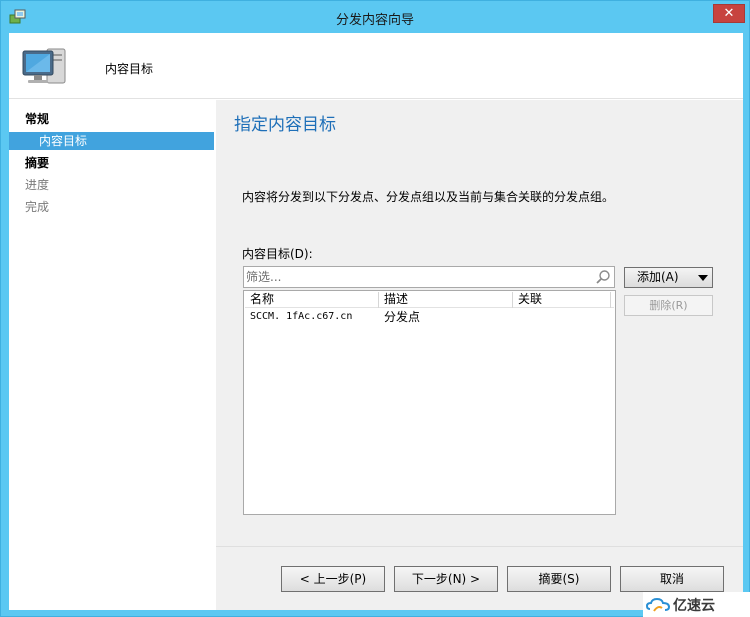  I want to click on column-header-description: 描述, so click(446, 300).